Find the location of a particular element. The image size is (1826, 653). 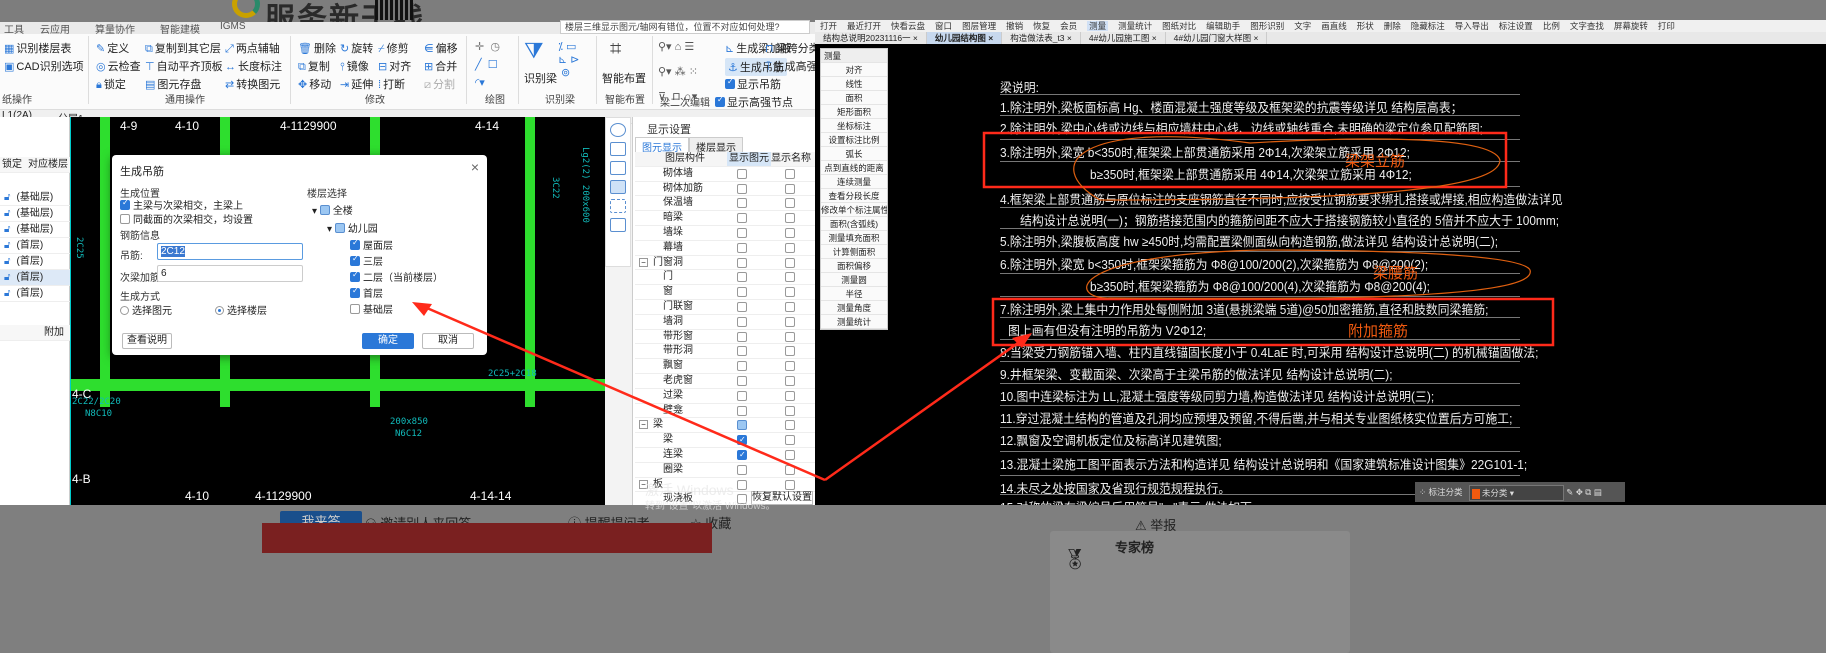

stirrup-input: 6 is located at coordinates (230, 273).